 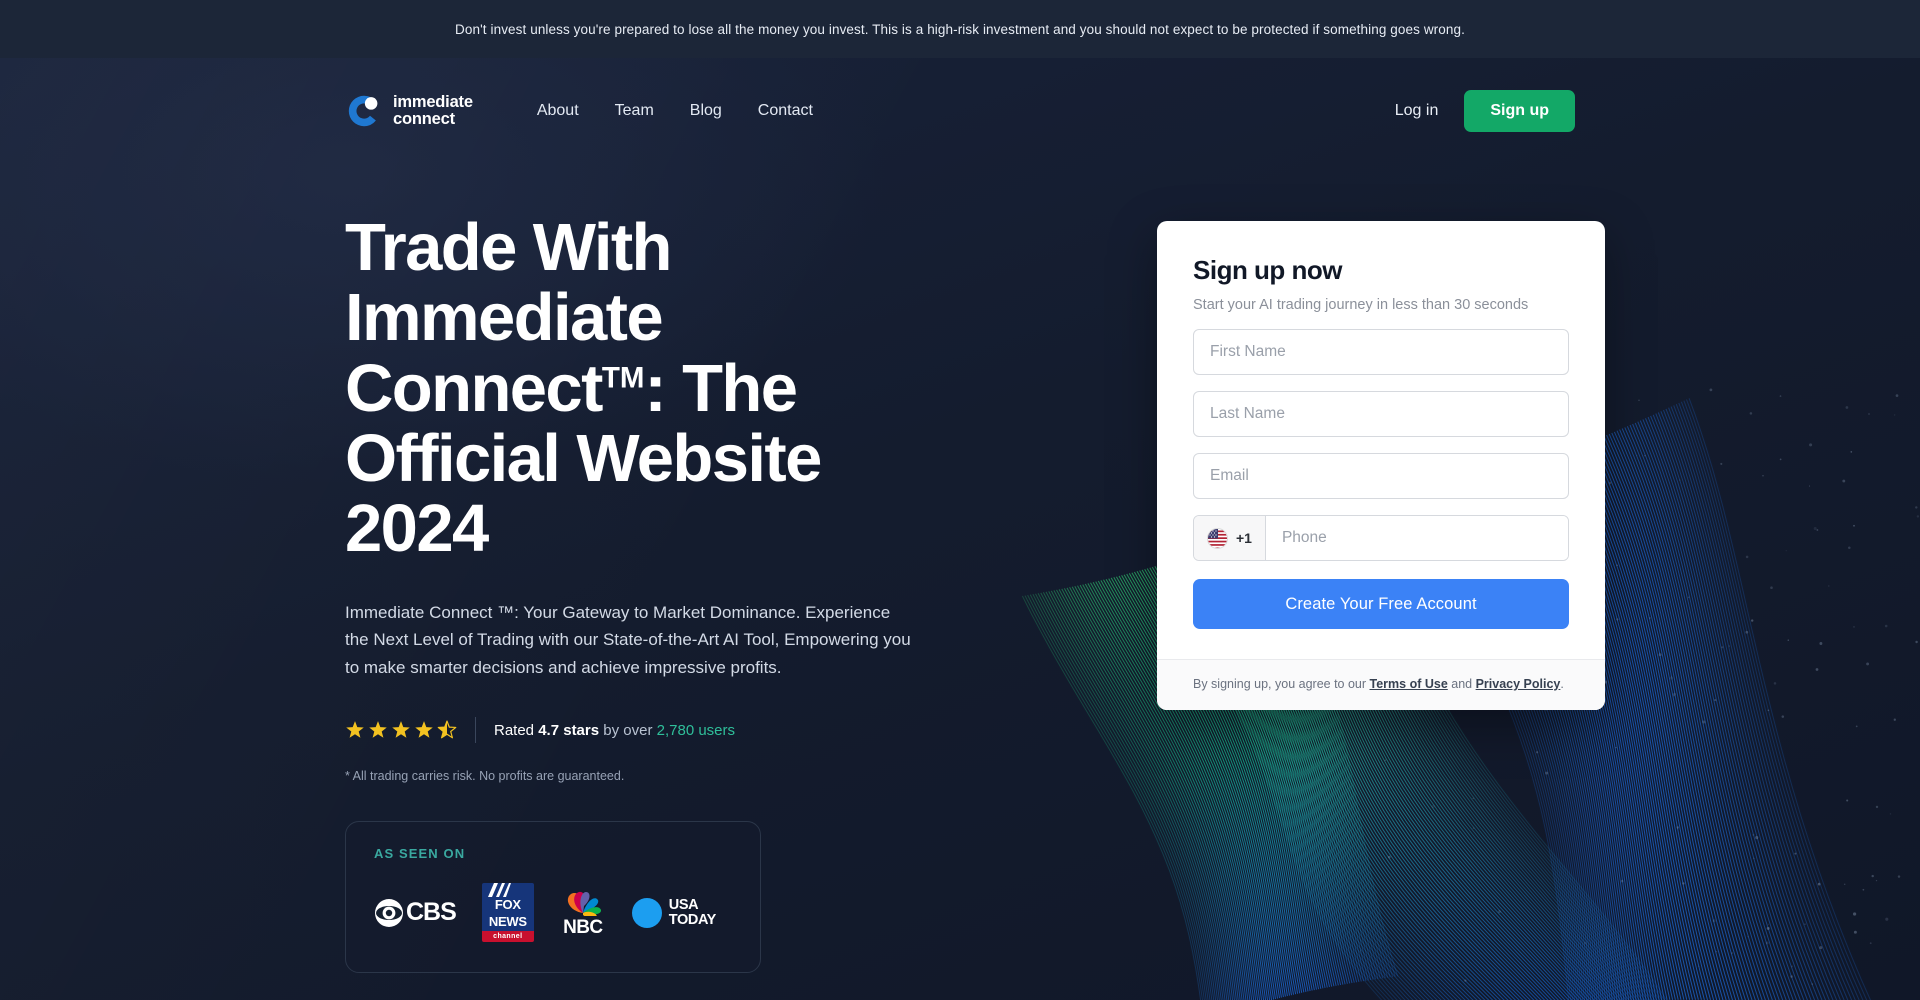 What do you see at coordinates (675, 111) in the screenshot?
I see `main-navigation: About Team Blog Contact` at bounding box center [675, 111].